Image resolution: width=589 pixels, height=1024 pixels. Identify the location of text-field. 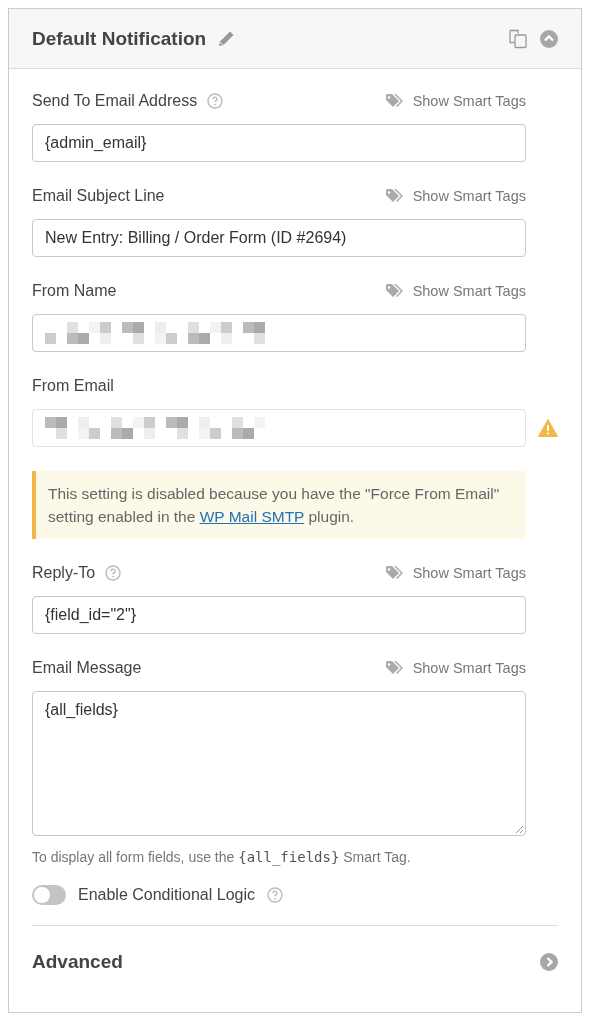
(279, 333).